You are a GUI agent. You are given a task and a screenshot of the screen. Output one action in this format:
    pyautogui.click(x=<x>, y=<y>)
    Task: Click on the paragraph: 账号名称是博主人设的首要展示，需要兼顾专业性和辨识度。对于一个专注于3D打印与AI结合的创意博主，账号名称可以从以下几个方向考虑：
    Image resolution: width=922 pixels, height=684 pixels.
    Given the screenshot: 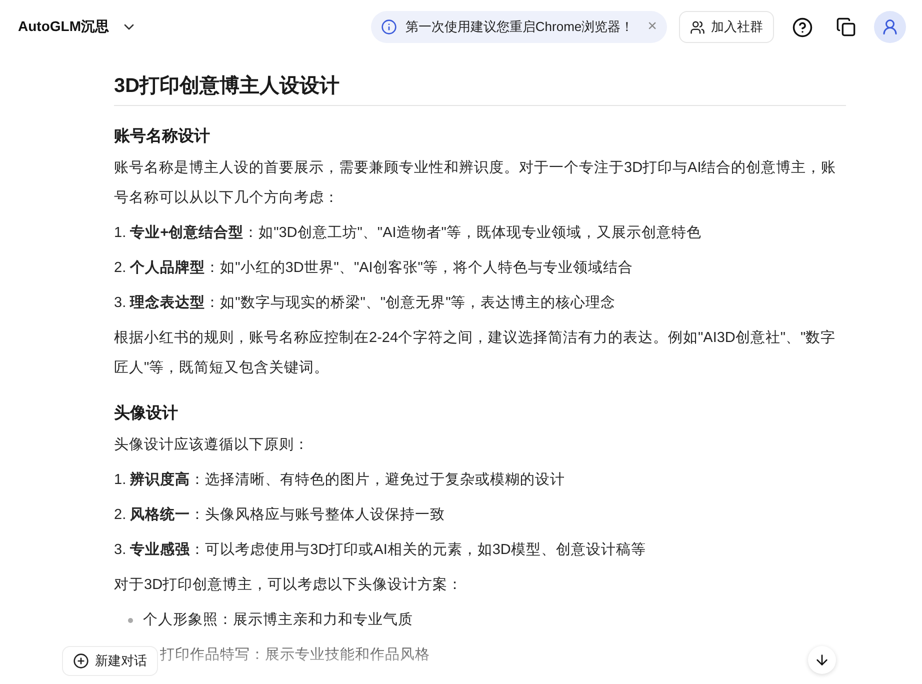 What is the action you would take?
    pyautogui.click(x=476, y=183)
    